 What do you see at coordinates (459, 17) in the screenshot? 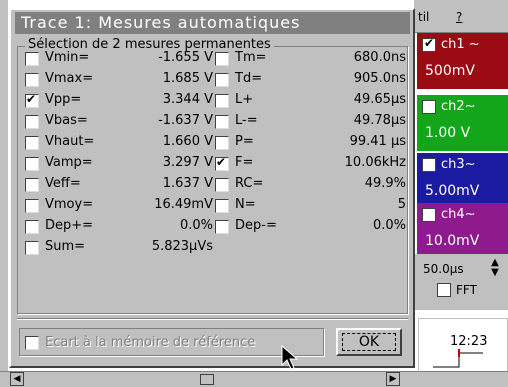
I see `menu-help: ?` at bounding box center [459, 17].